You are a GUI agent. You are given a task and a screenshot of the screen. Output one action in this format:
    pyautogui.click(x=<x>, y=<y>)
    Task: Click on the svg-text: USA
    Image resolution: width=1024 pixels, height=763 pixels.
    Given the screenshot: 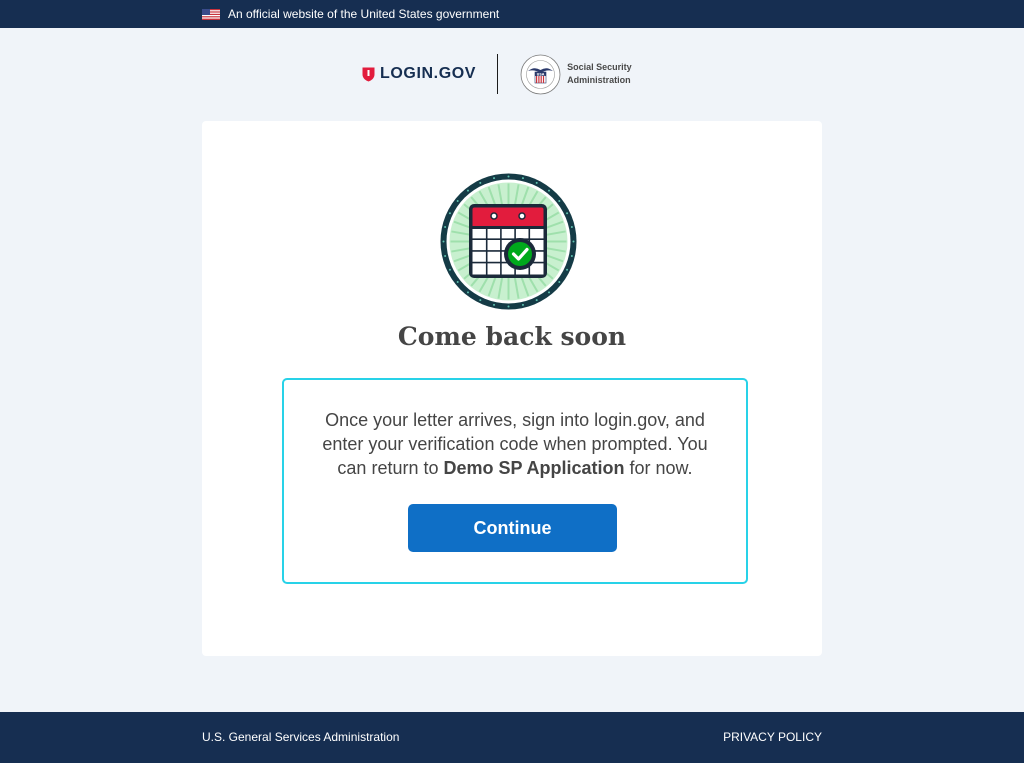 What is the action you would take?
    pyautogui.click(x=541, y=74)
    